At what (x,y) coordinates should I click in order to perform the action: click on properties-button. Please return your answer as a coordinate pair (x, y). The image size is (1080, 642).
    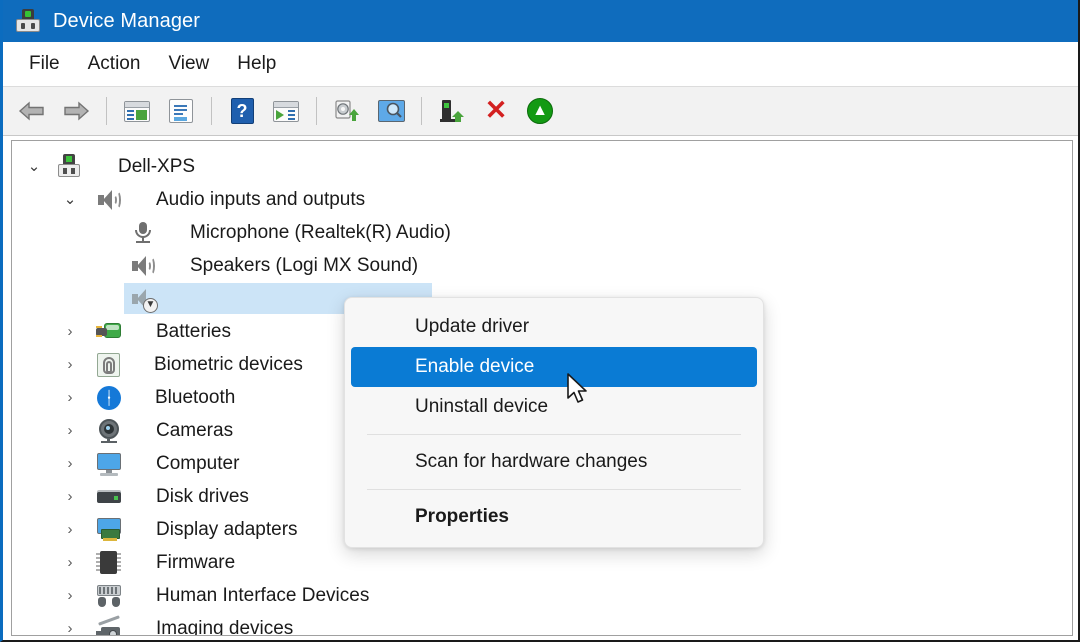
    Looking at the image, I should click on (181, 111).